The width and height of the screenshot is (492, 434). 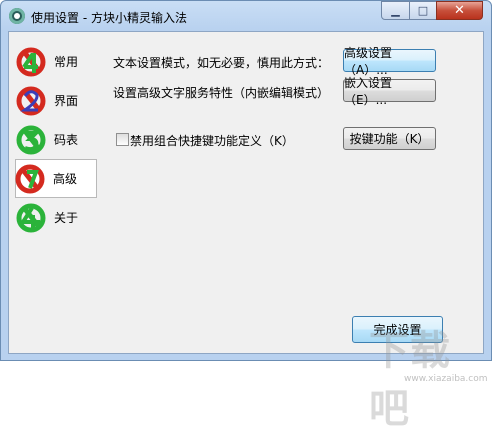 What do you see at coordinates (246, 16) in the screenshot?
I see `title-bar: 使用设置 - 方块小精灵输入法 ▁ □ ✕` at bounding box center [246, 16].